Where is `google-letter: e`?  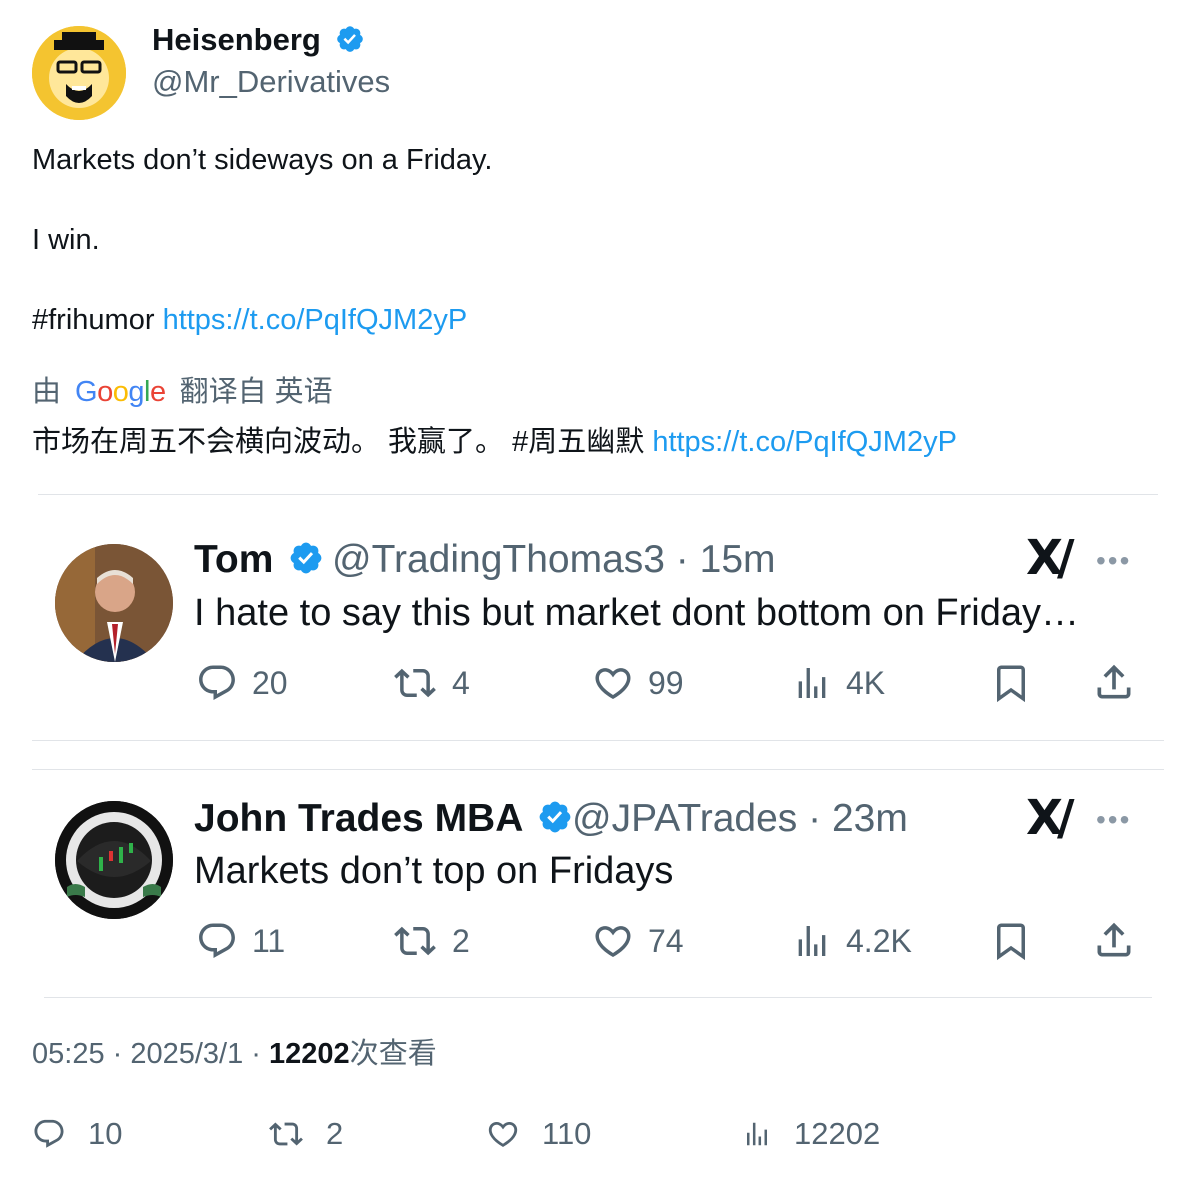
google-letter: e is located at coordinates (157, 392).